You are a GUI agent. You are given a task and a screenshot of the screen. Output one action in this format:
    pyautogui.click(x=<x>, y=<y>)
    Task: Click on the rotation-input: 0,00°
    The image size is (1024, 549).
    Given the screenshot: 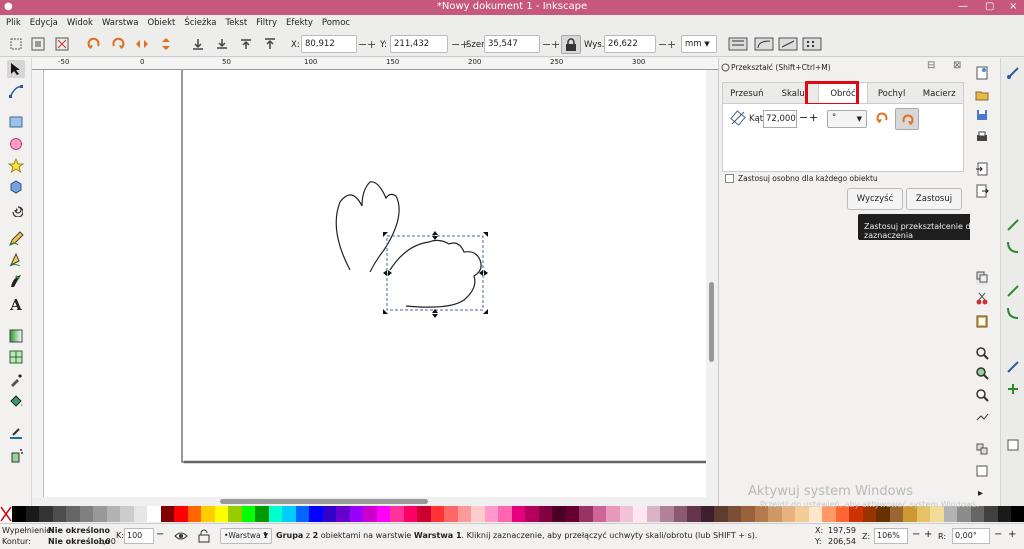 What is the action you would take?
    pyautogui.click(x=971, y=536)
    